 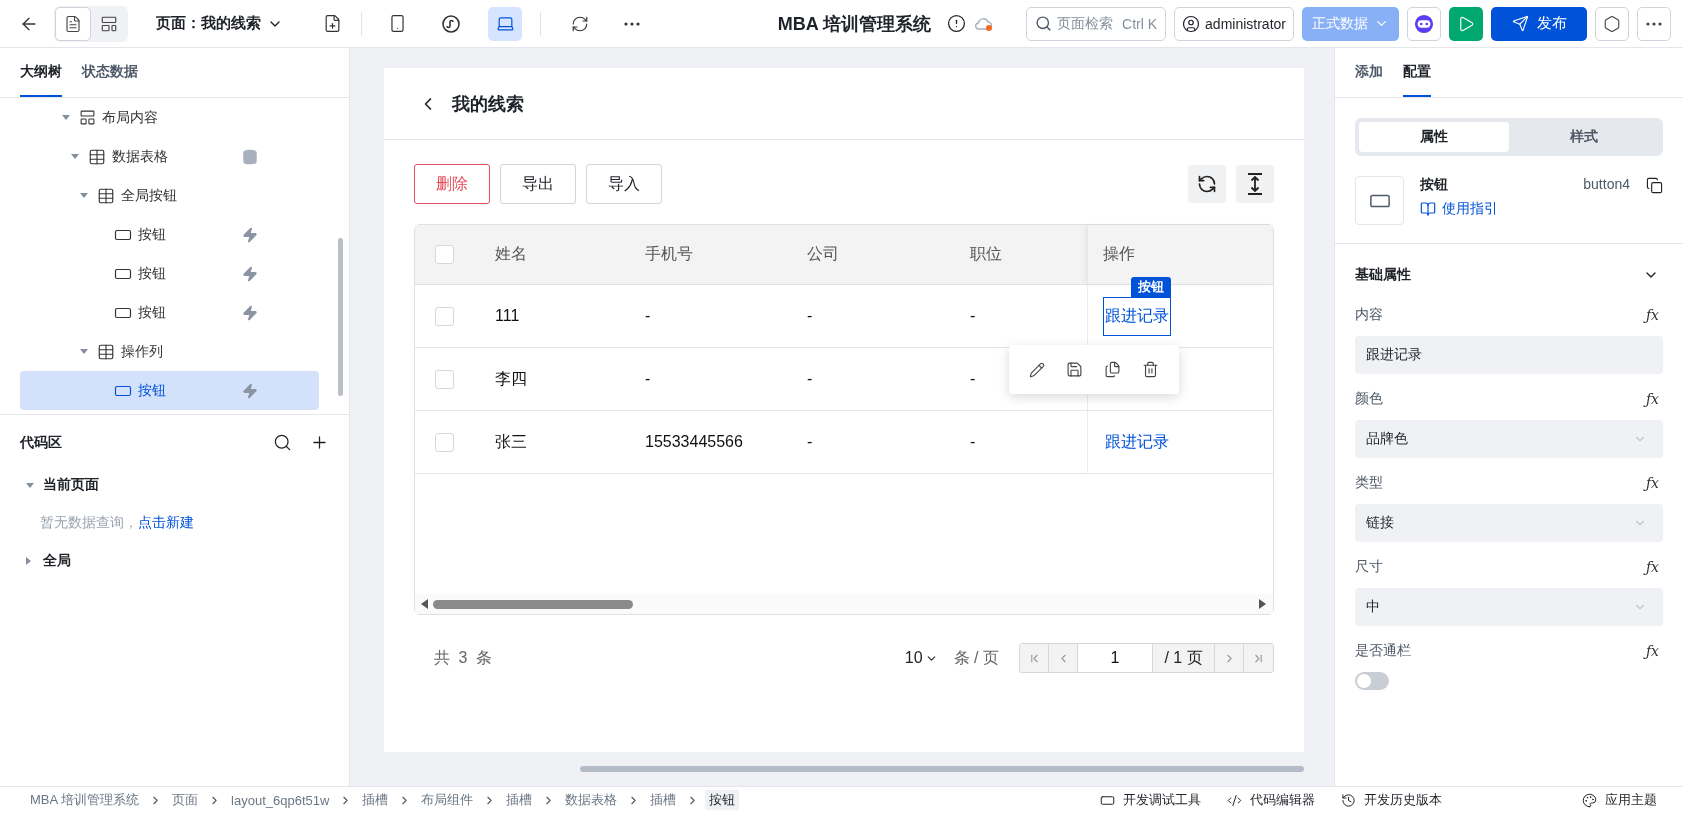 I want to click on add-icon, so click(x=319, y=442).